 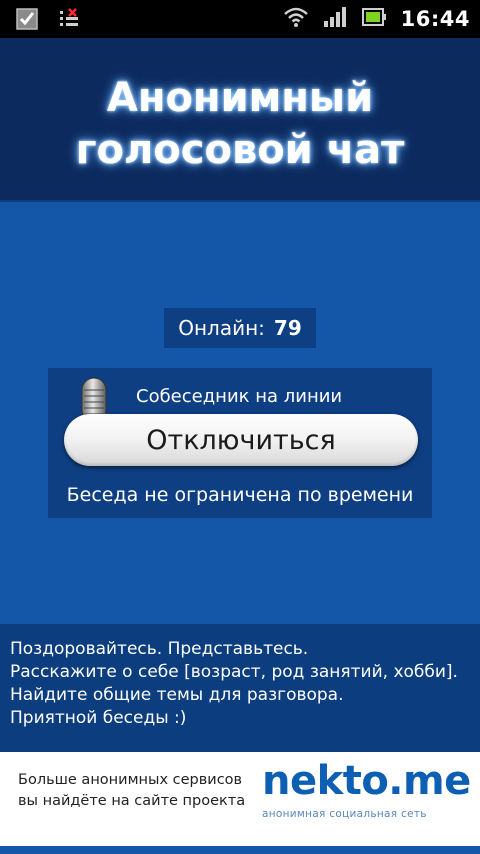 What do you see at coordinates (69, 19) in the screenshot?
I see `app-notification-icon` at bounding box center [69, 19].